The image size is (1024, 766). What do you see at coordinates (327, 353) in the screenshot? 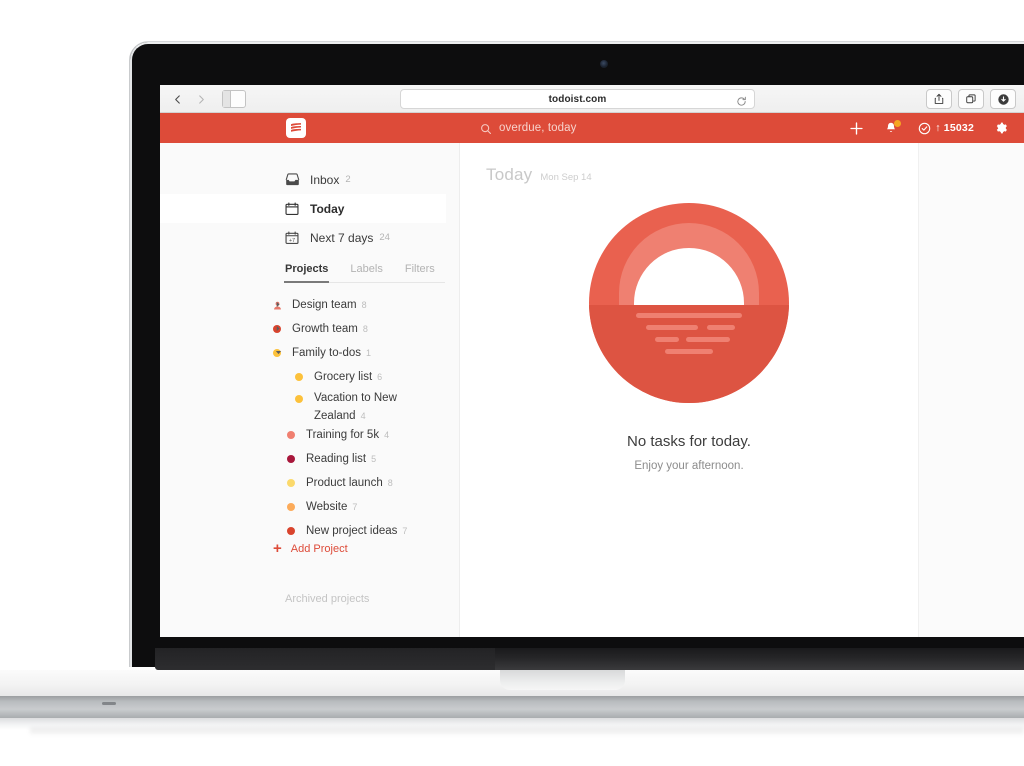
I see `project-name: Family to-dos` at bounding box center [327, 353].